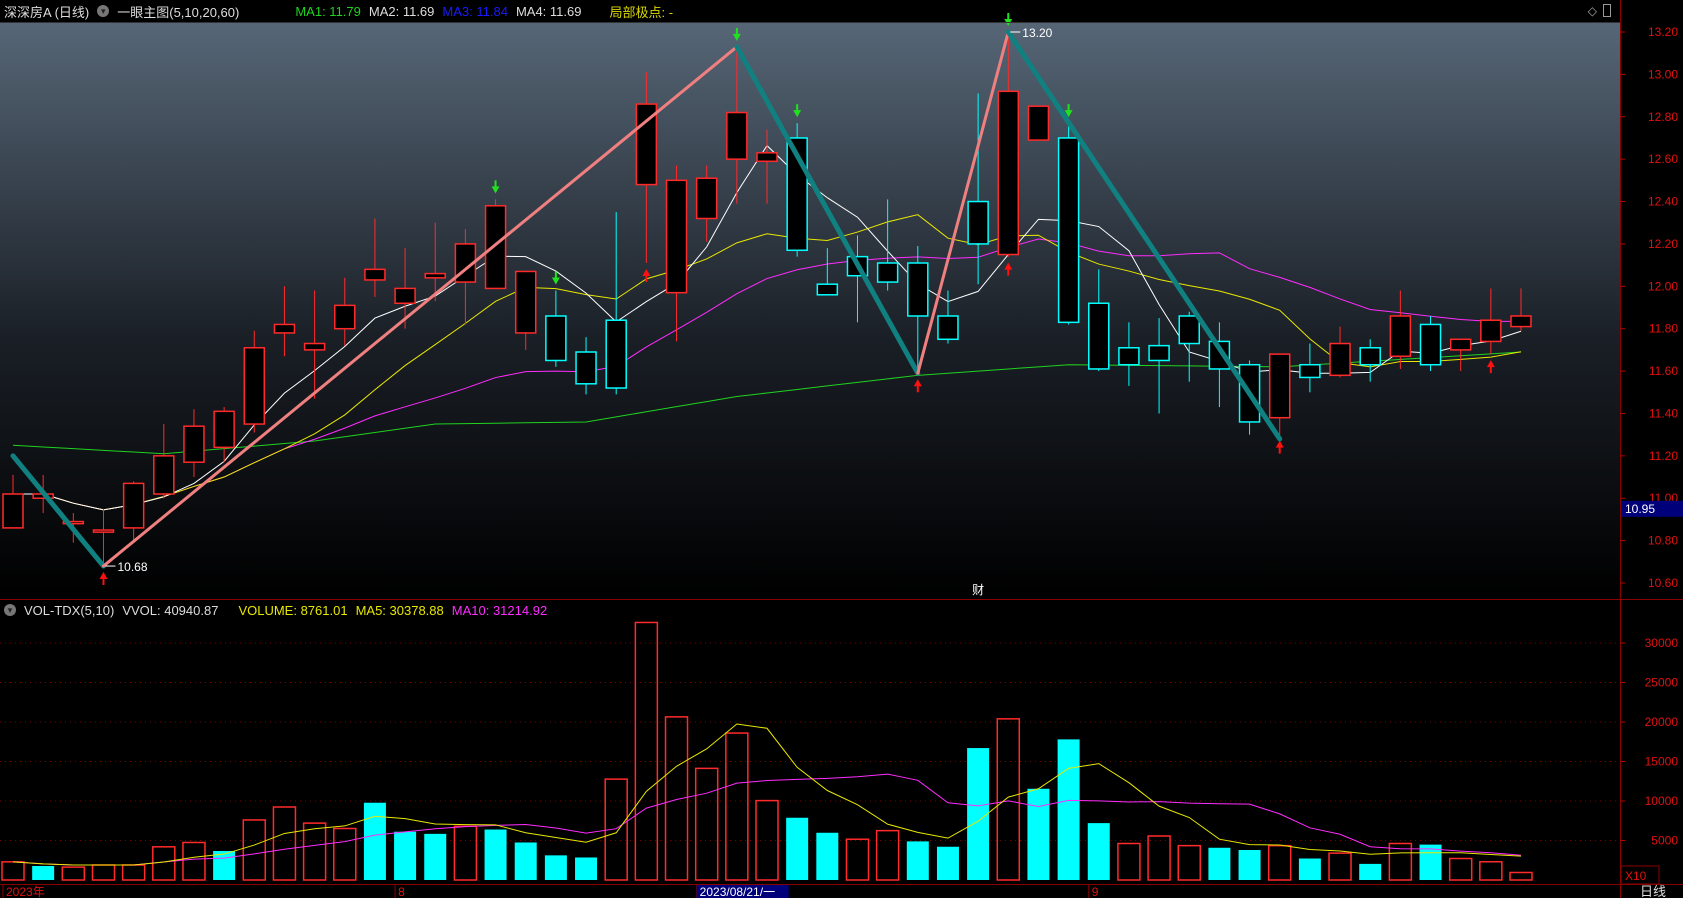  I want to click on ma1-value: MA1: 11.79, so click(328, 11).